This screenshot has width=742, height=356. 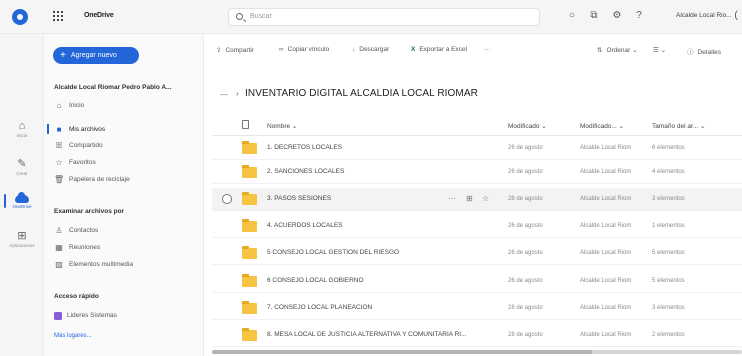 What do you see at coordinates (452, 198) in the screenshot?
I see `more-options-icon: ···` at bounding box center [452, 198].